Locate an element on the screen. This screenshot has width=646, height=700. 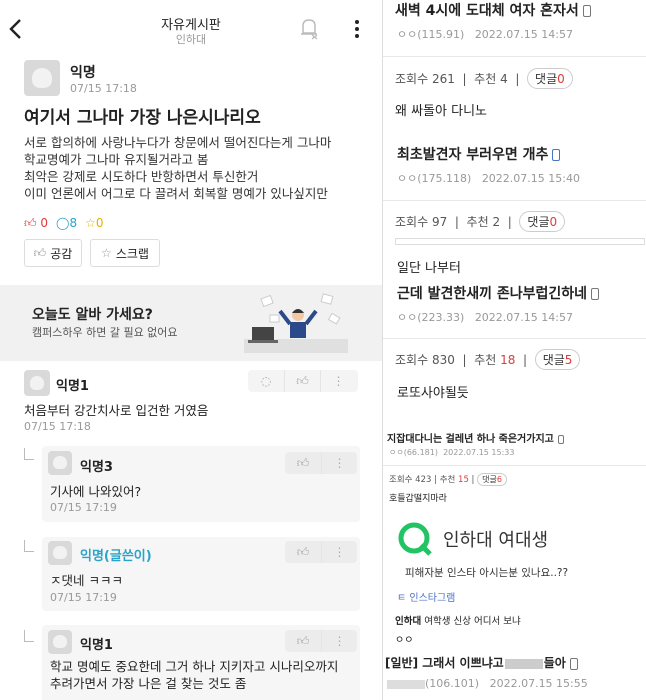
comment-time: 07/15 17:18 is located at coordinates (57, 426).